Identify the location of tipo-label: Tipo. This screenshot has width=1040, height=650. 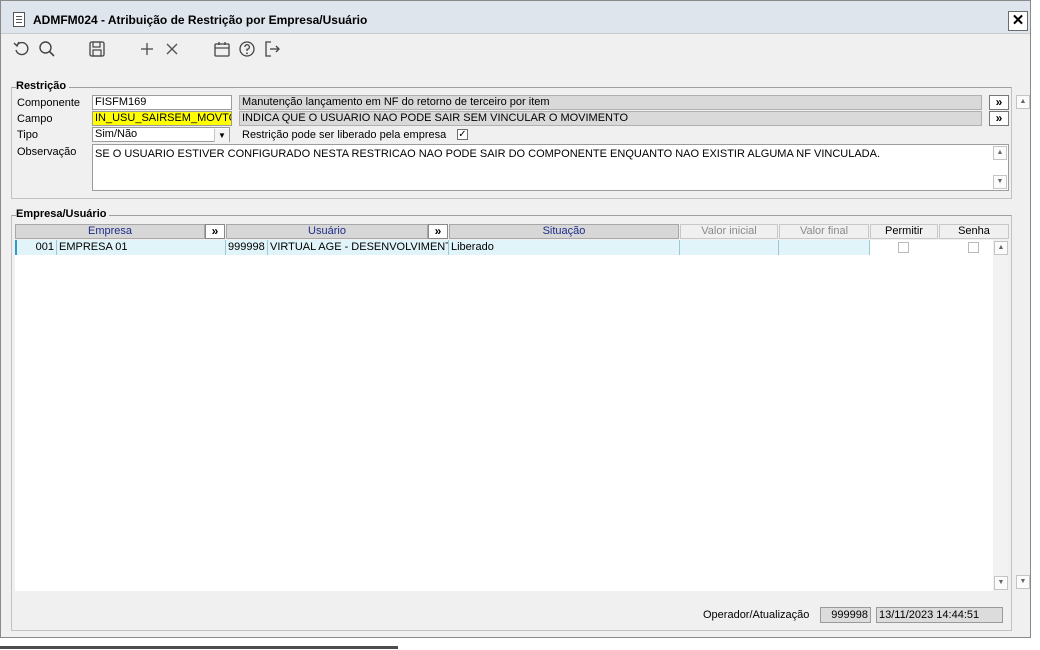
(27, 135).